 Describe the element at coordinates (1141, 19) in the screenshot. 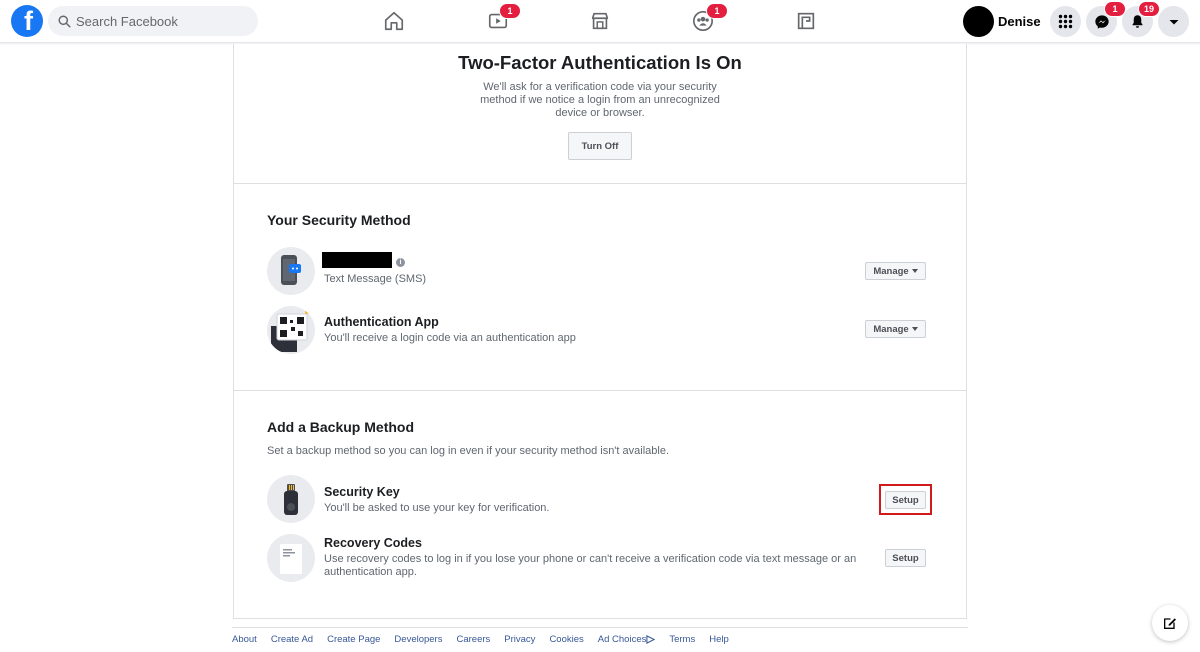

I see `notifications-button: 19` at that location.